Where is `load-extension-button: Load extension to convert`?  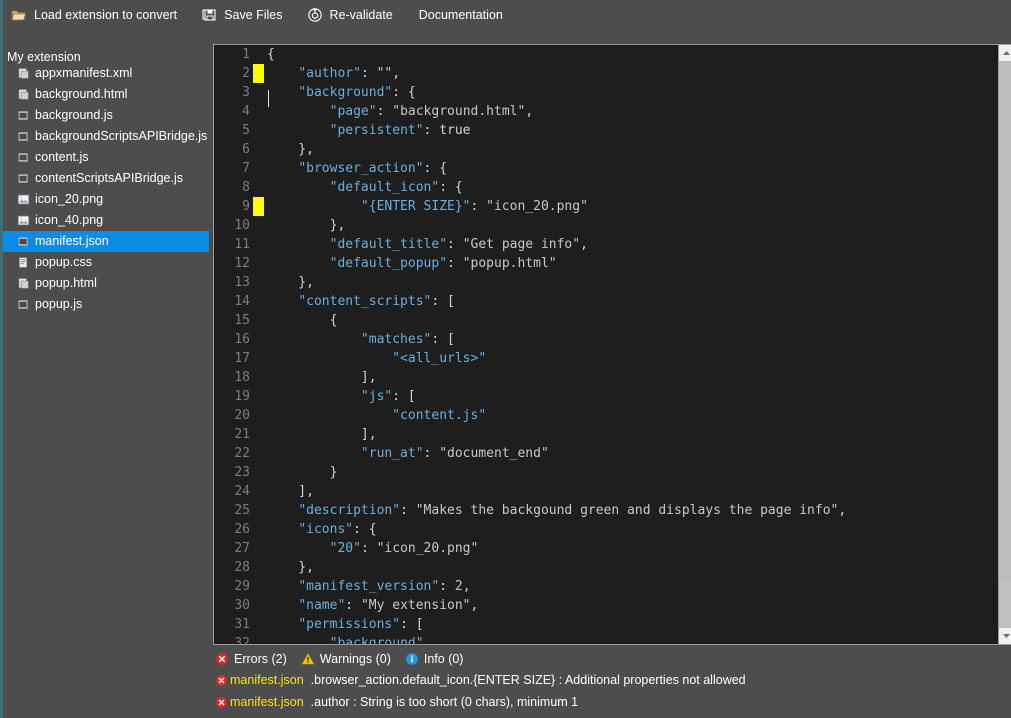
load-extension-button: Load extension to convert is located at coordinates (95, 15).